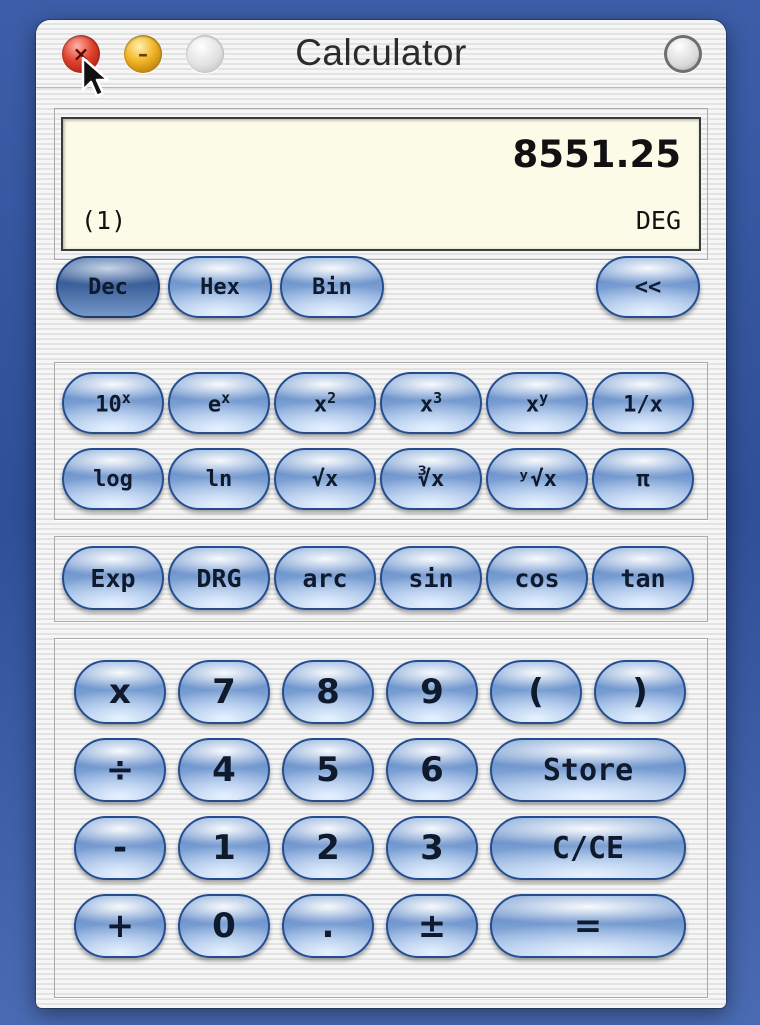 The image size is (760, 1025). I want to click on store-label: Store, so click(588, 770).